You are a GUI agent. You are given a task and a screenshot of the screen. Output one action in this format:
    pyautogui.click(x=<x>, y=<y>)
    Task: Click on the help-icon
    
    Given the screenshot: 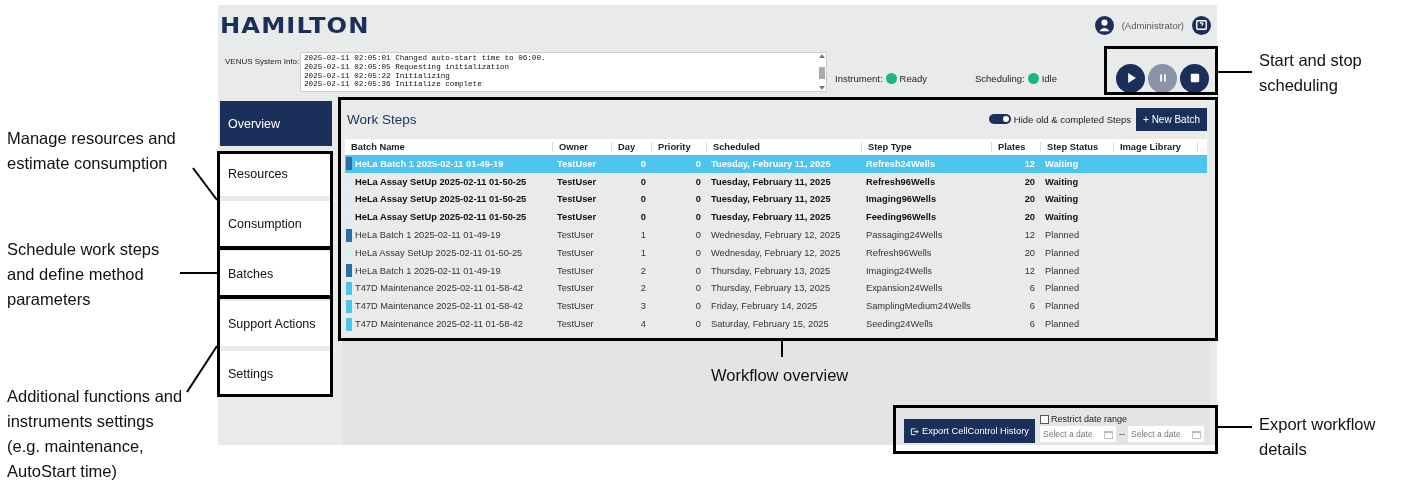 What is the action you would take?
    pyautogui.click(x=1201, y=25)
    